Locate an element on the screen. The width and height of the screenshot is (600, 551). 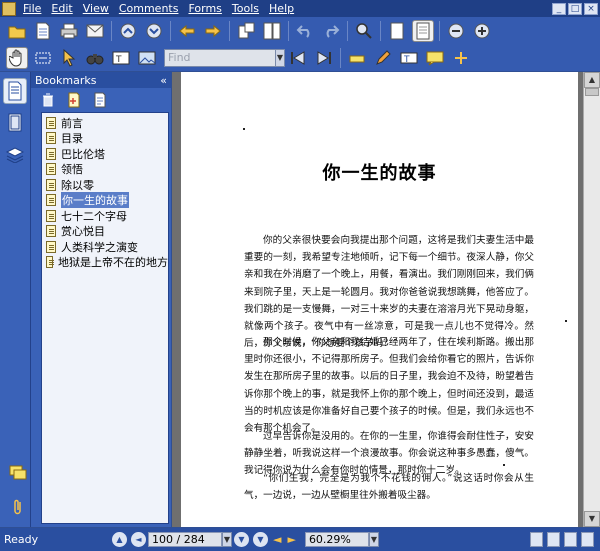
forward-arrow-icon is located at coordinates (213, 31).